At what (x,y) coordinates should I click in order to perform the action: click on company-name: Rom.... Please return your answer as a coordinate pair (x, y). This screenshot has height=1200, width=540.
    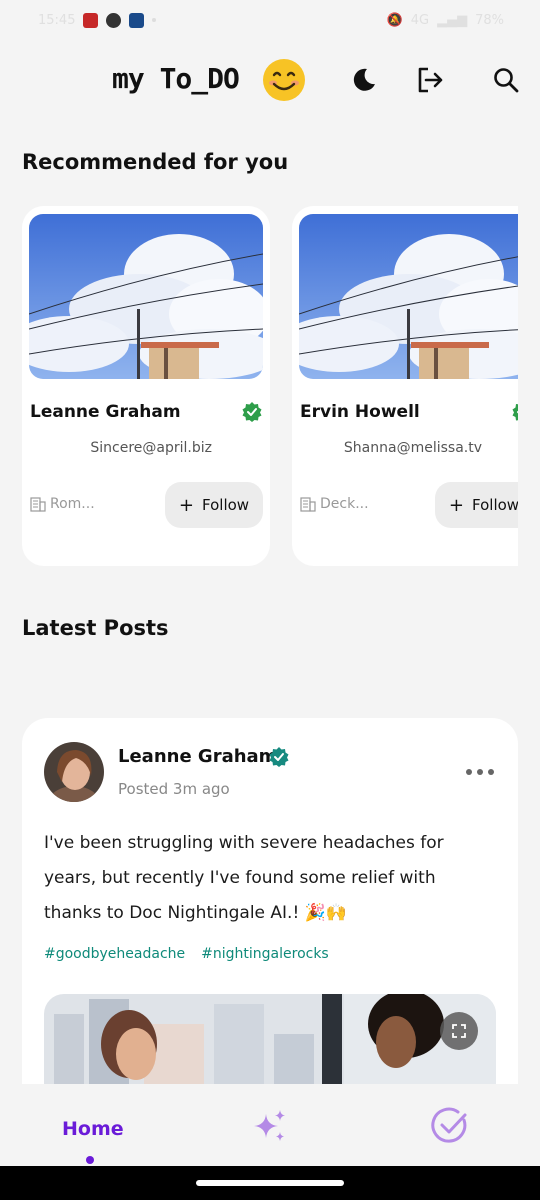
    Looking at the image, I should click on (72, 504).